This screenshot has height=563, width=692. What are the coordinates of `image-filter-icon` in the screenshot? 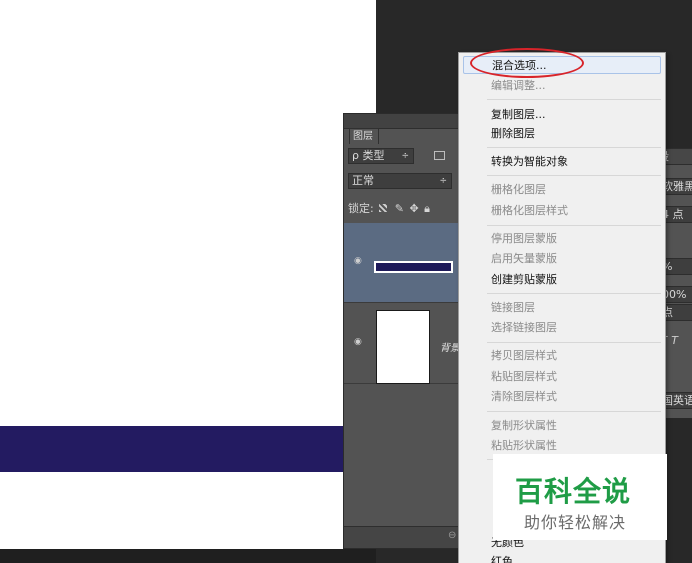 It's located at (439, 155).